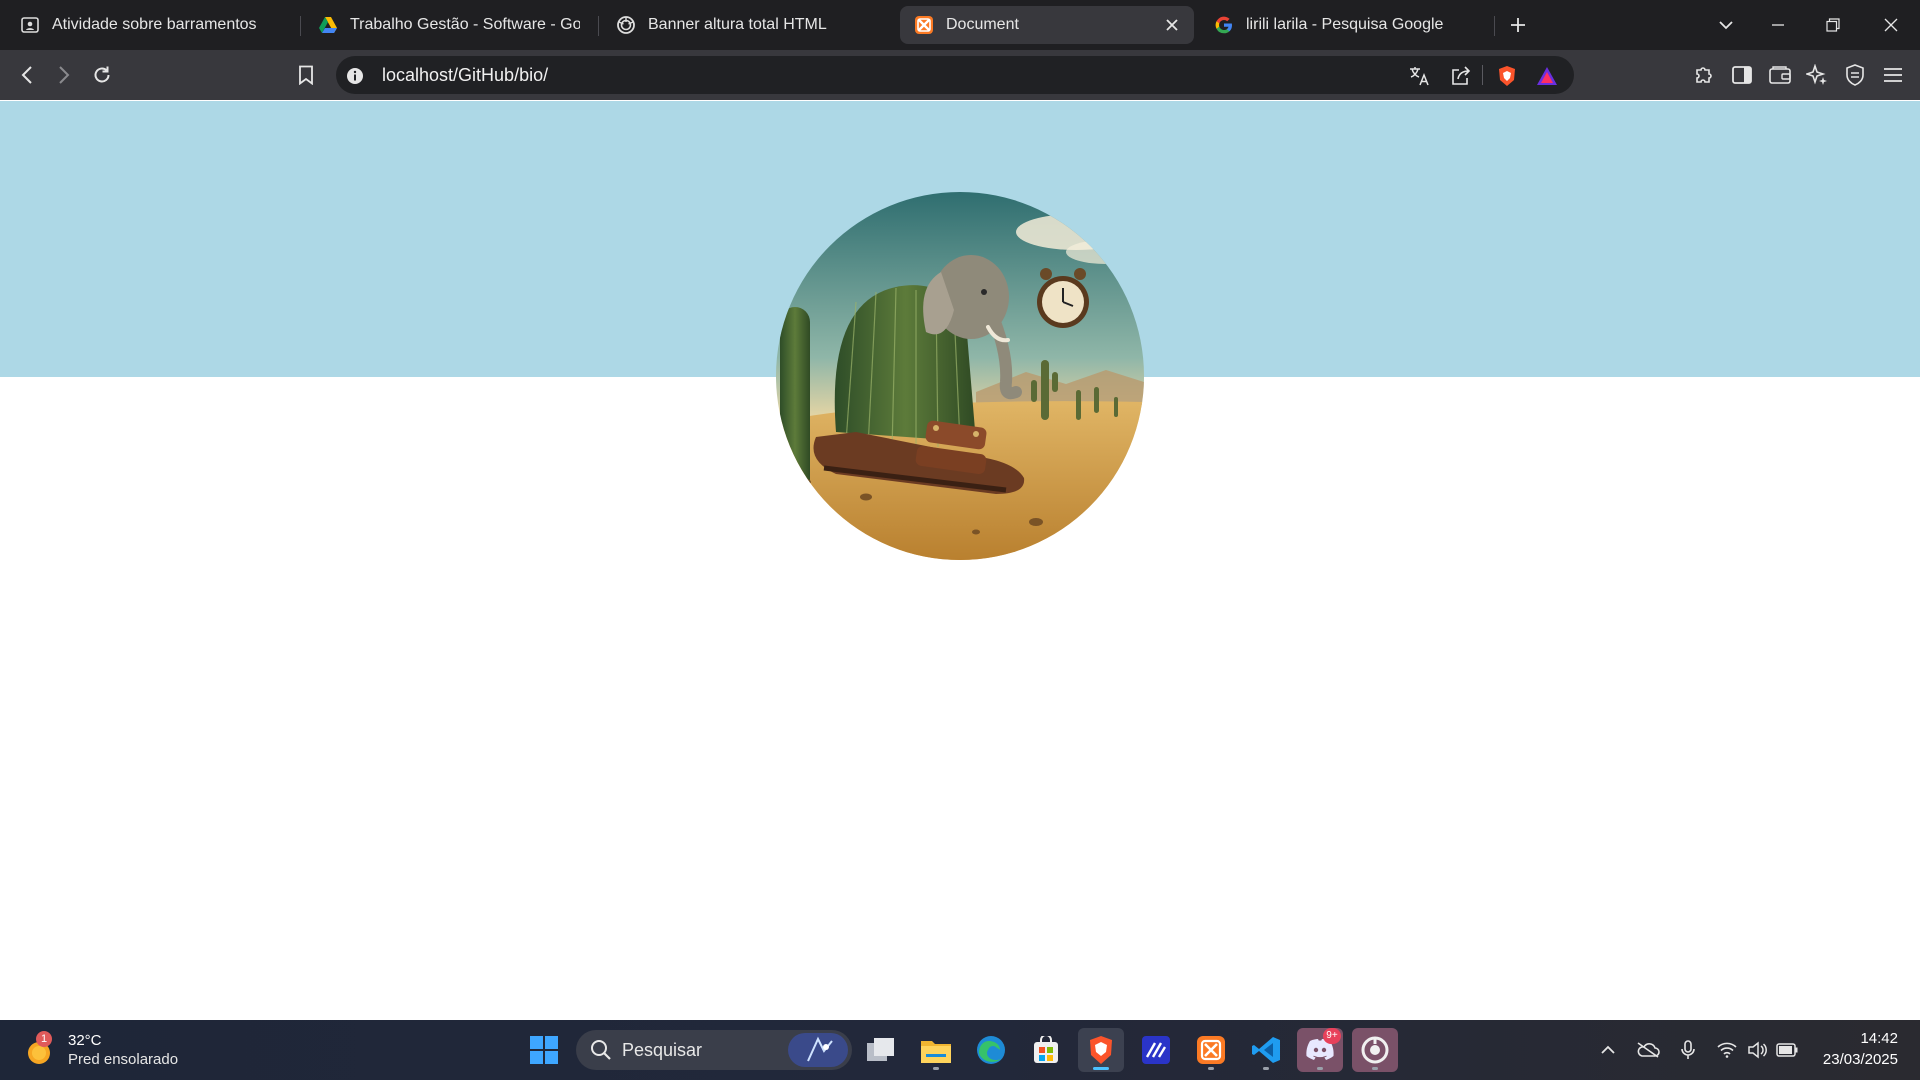 The width and height of the screenshot is (1920, 1080). I want to click on new-tab-button, so click(1518, 25).